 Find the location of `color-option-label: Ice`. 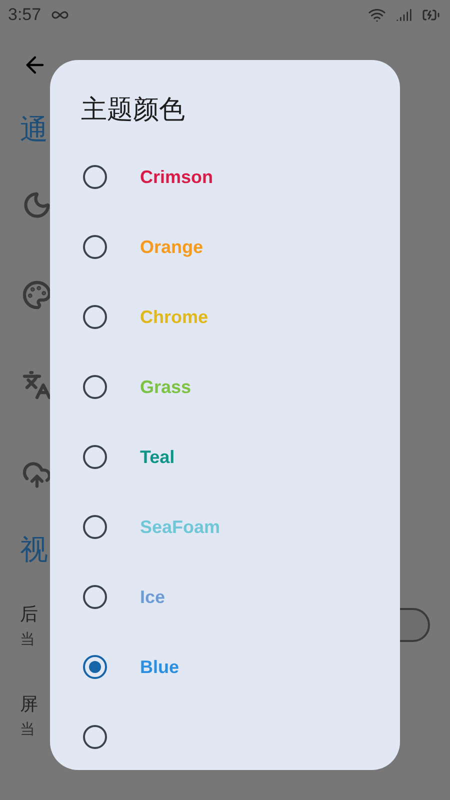

color-option-label: Ice is located at coordinates (153, 597).